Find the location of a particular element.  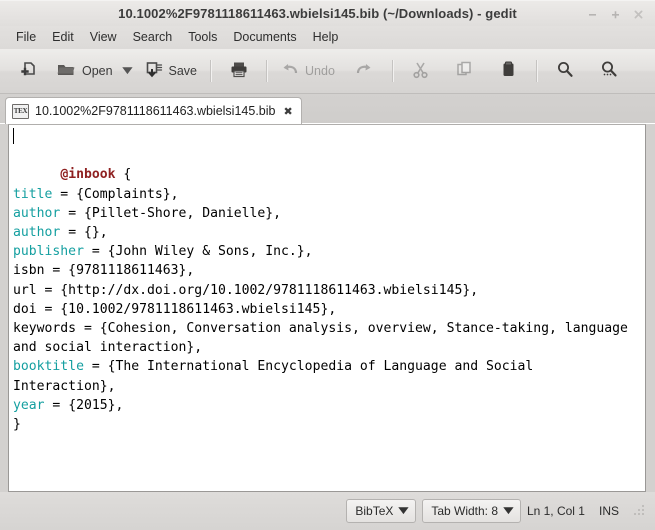

save-label: Save is located at coordinates (183, 70).